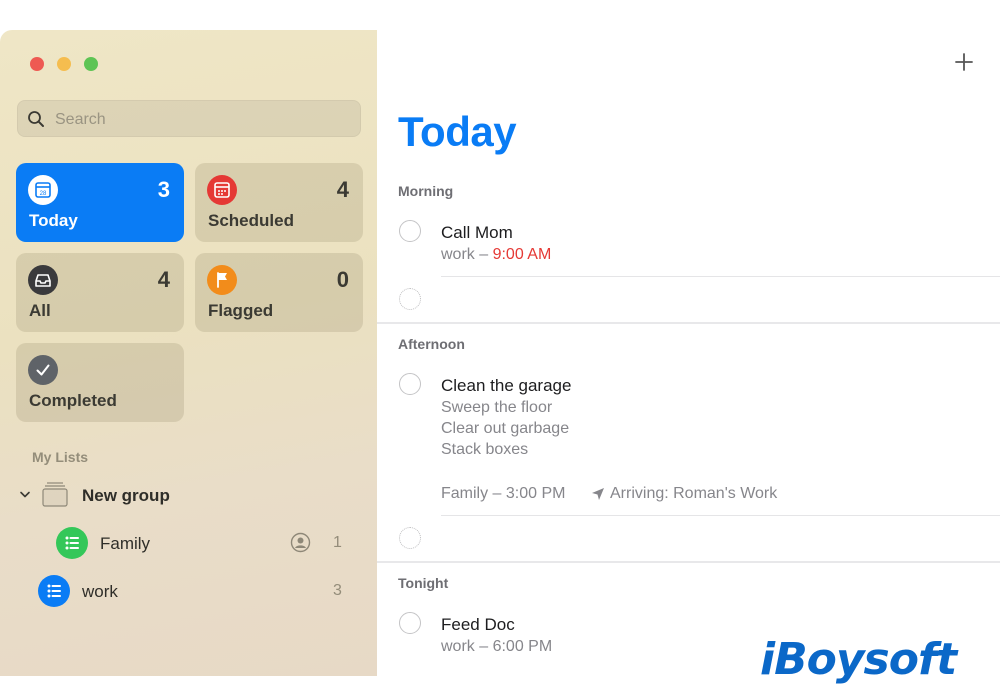 This screenshot has width=1000, height=694. I want to click on svg-text: 28, so click(43, 194).